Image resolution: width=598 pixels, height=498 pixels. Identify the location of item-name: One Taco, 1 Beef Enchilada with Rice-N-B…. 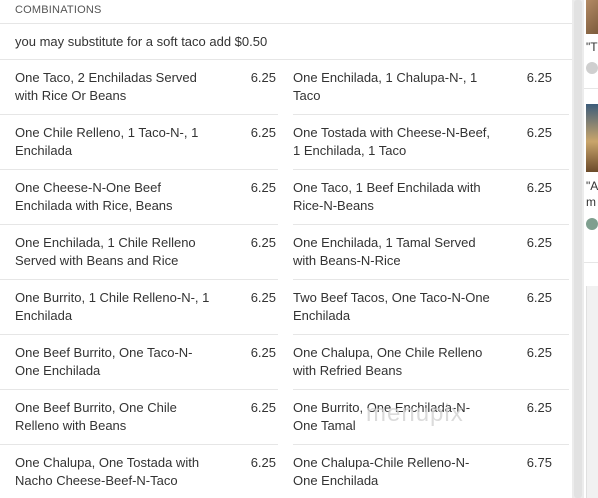
(387, 196).